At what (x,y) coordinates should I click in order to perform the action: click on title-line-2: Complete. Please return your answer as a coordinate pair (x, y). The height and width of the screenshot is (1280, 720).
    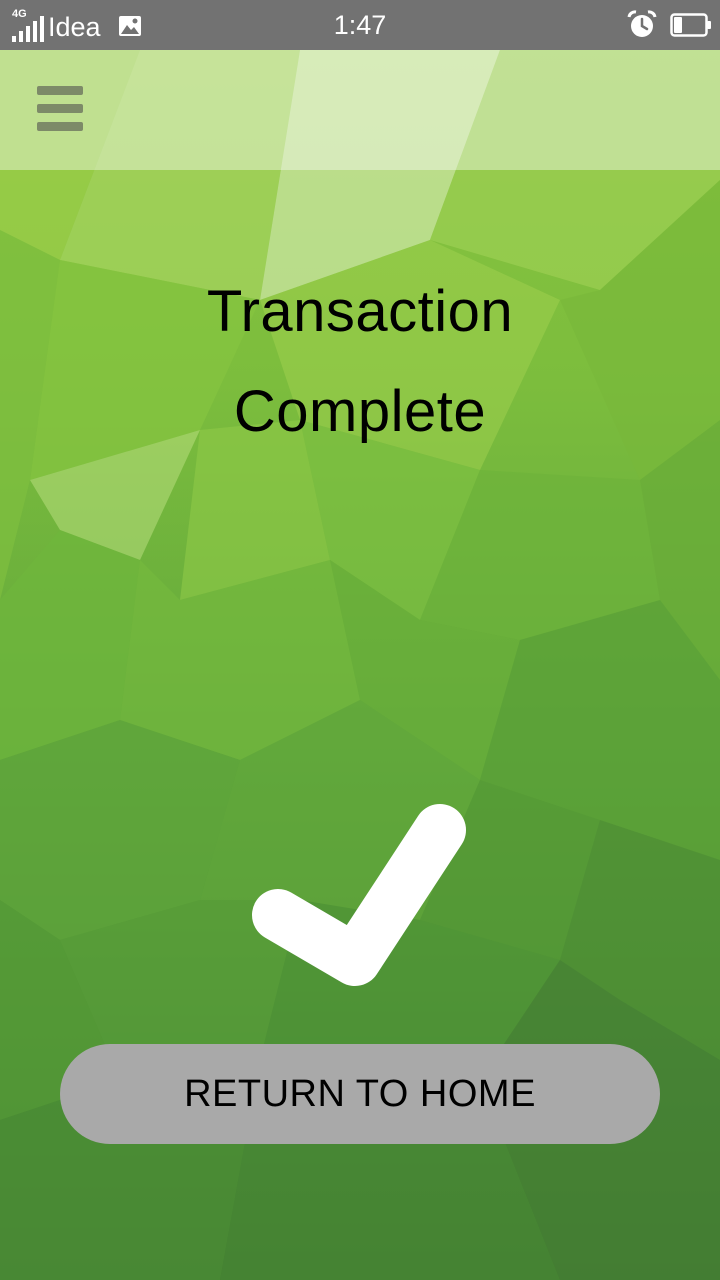
    Looking at the image, I should click on (360, 411).